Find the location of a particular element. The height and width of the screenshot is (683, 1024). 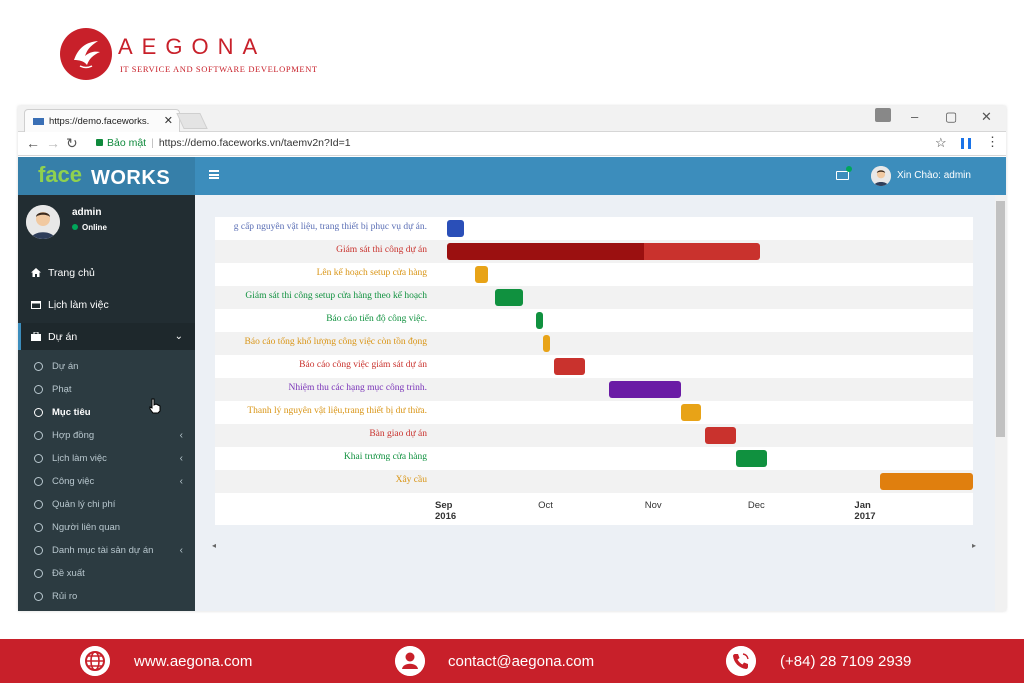

tab-title: https://demo.faceworks. is located at coordinates (99, 121).